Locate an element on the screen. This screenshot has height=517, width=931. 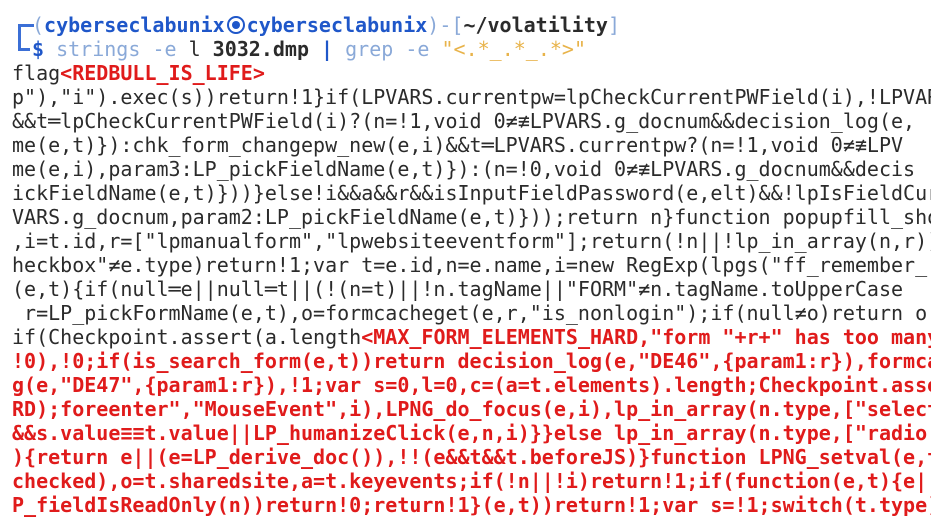
command-flag-l: l is located at coordinates (194, 49).